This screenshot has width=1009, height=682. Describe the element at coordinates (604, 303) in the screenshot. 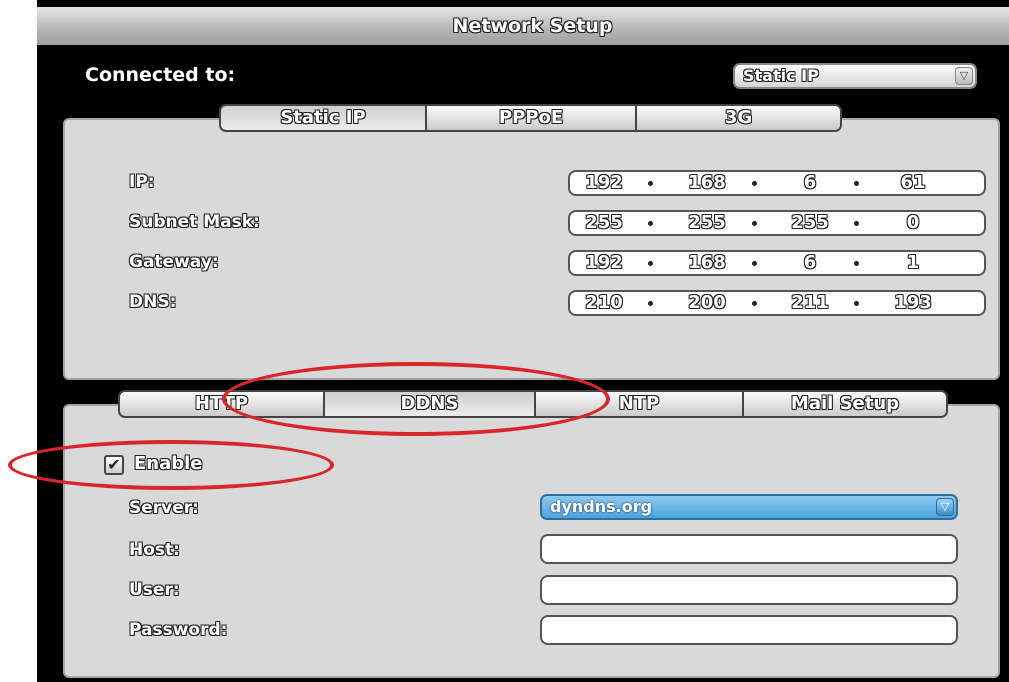

I see `ip-octet-input: 210` at that location.